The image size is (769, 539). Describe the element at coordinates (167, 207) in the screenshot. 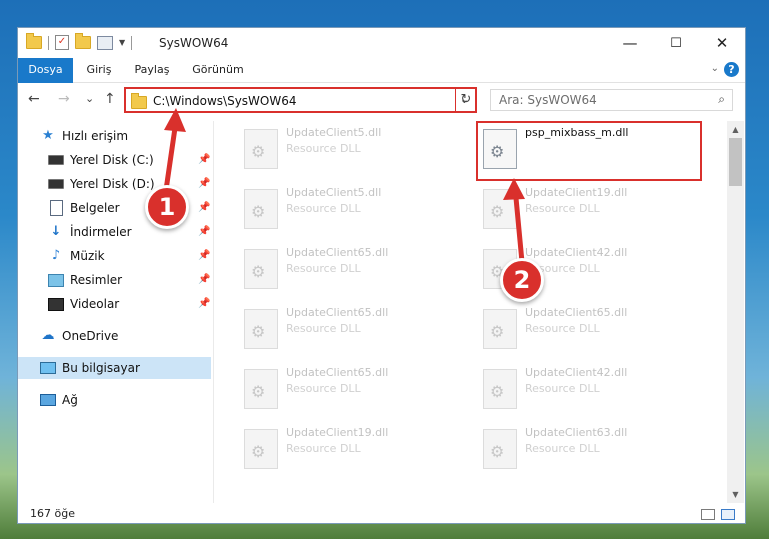

I see `callout-badge-1: 1` at that location.